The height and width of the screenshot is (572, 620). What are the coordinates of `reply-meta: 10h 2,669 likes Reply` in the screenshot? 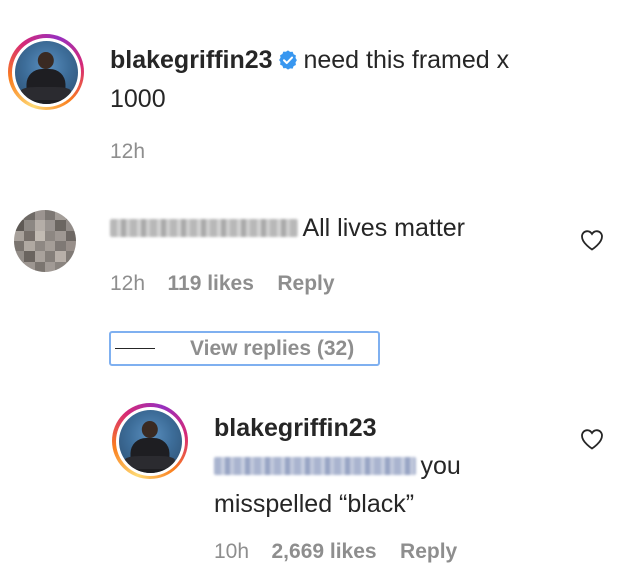 It's located at (335, 552).